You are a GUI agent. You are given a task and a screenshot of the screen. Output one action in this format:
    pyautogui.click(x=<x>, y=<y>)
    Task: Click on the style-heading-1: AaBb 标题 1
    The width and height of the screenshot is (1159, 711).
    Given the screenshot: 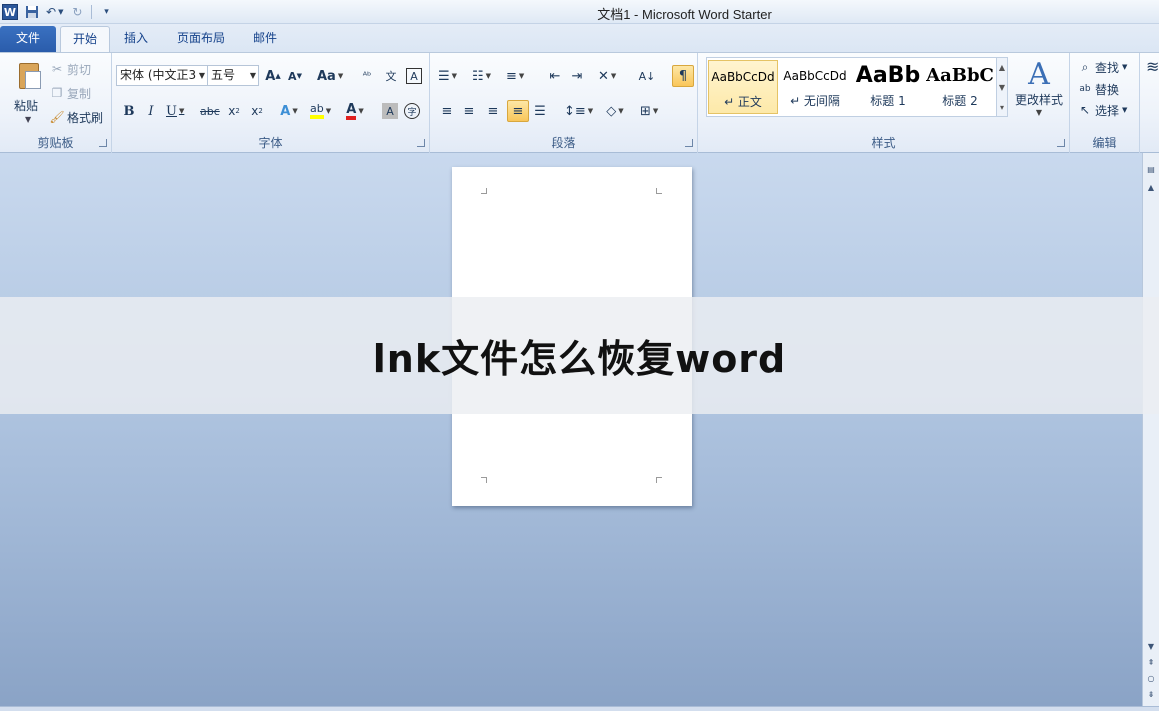 What is the action you would take?
    pyautogui.click(x=888, y=87)
    